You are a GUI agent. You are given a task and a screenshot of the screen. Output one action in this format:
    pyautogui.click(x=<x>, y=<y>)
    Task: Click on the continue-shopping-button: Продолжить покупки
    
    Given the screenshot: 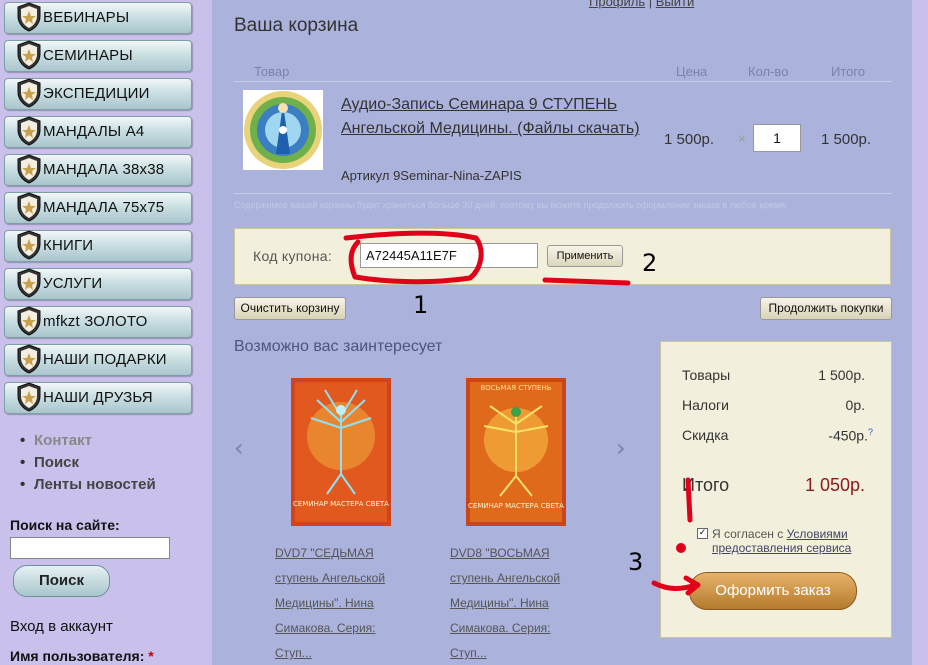 What is the action you would take?
    pyautogui.click(x=826, y=308)
    